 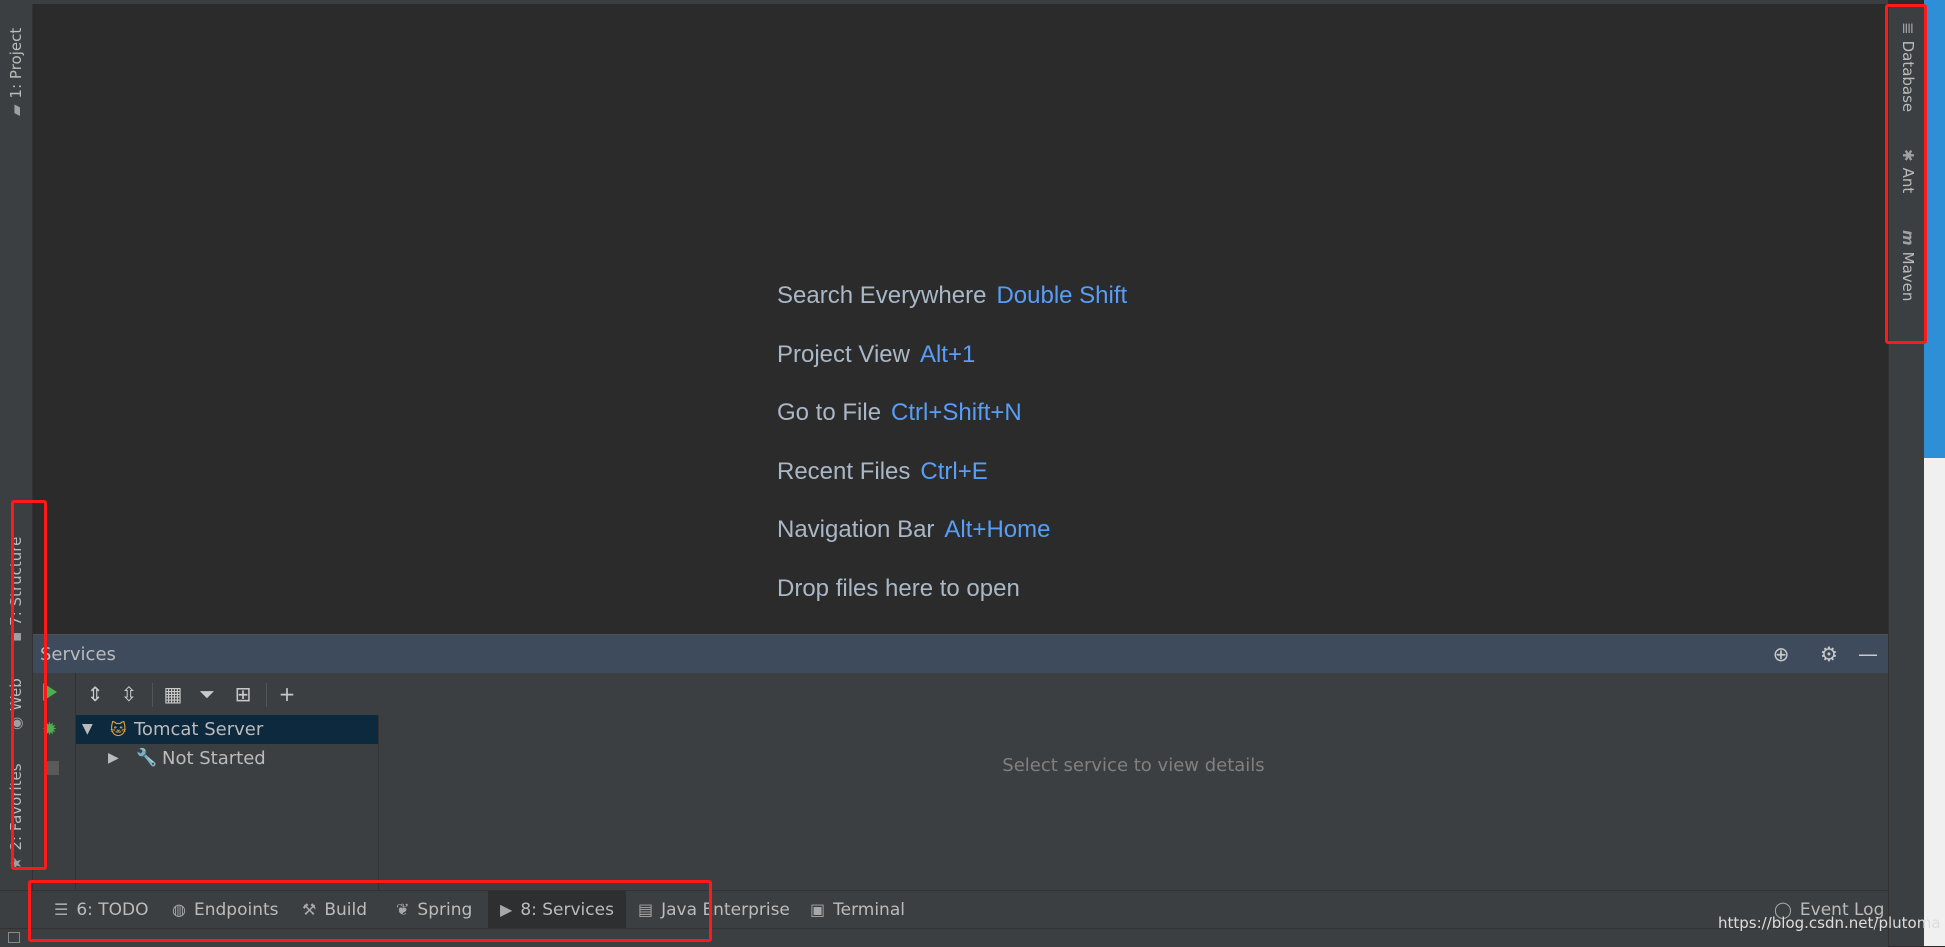 I want to click on tab-terminal: ▣ Terminal, so click(x=857, y=910).